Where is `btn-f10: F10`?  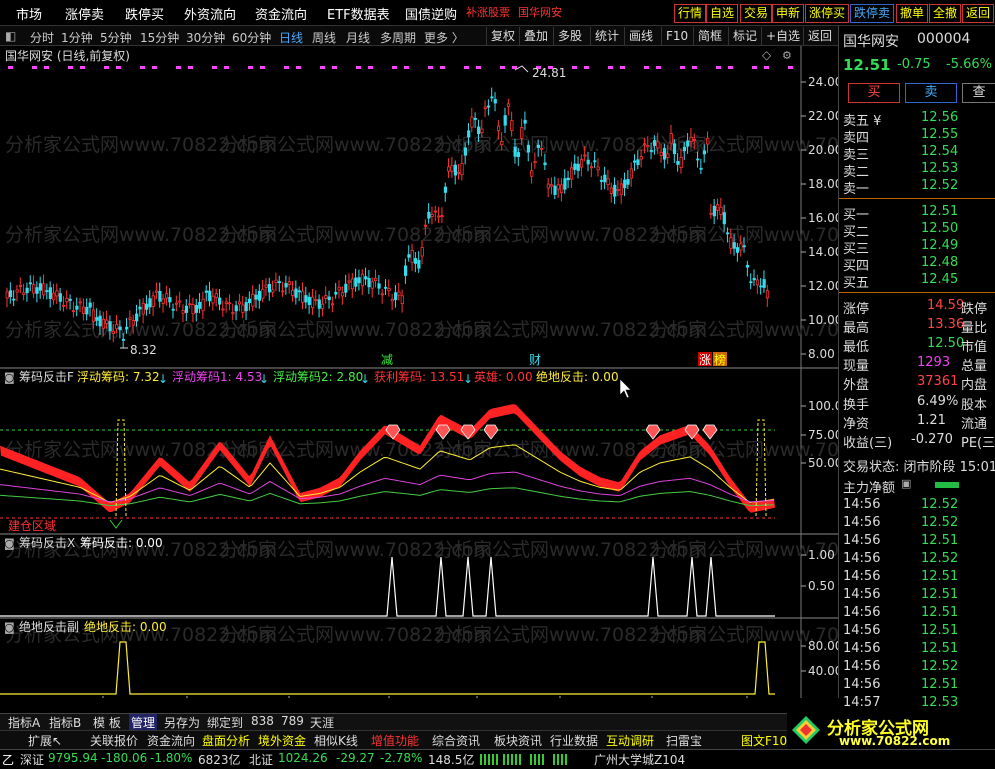 btn-f10: F10 is located at coordinates (676, 36).